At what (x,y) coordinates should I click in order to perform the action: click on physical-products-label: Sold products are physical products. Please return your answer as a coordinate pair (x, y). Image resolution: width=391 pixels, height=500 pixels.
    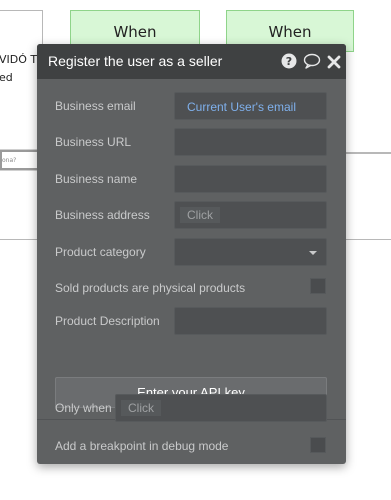
    Looking at the image, I should click on (150, 288).